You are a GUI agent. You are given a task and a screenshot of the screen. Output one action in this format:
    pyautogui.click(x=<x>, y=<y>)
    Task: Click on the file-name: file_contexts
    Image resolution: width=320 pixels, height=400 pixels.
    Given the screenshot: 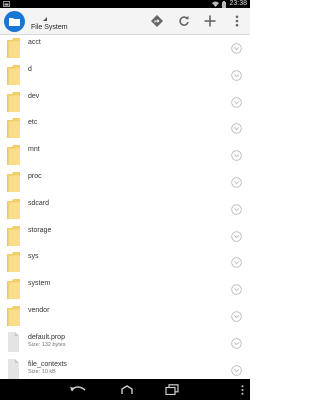 What is the action you would take?
    pyautogui.click(x=47, y=364)
    